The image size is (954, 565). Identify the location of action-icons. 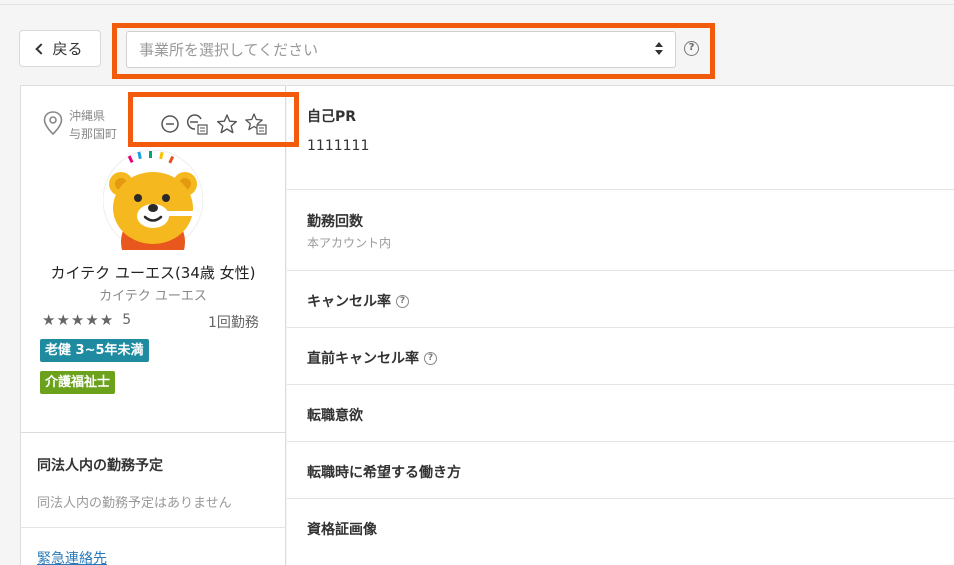
(214, 124).